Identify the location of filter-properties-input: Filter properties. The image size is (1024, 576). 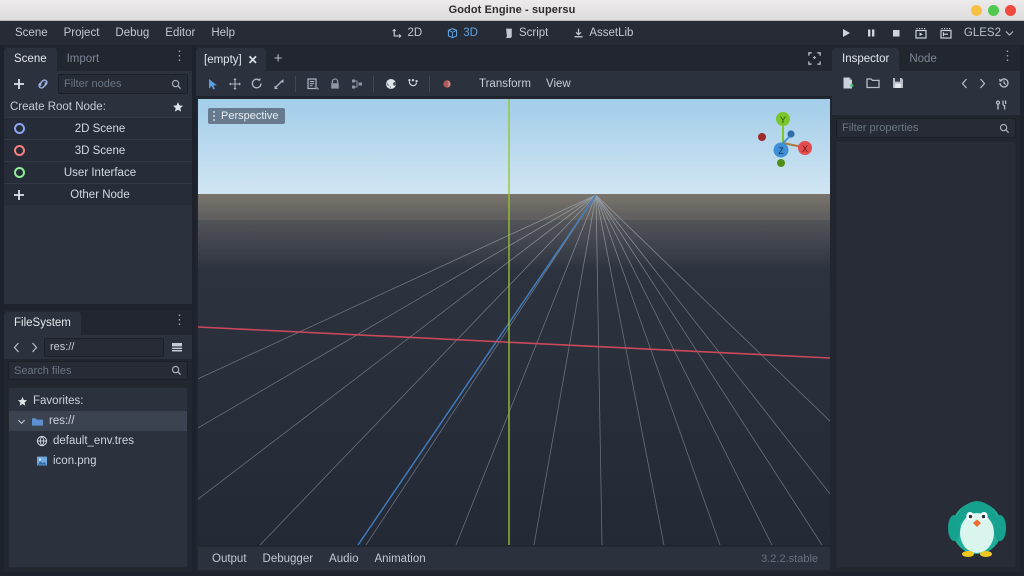
(926, 128).